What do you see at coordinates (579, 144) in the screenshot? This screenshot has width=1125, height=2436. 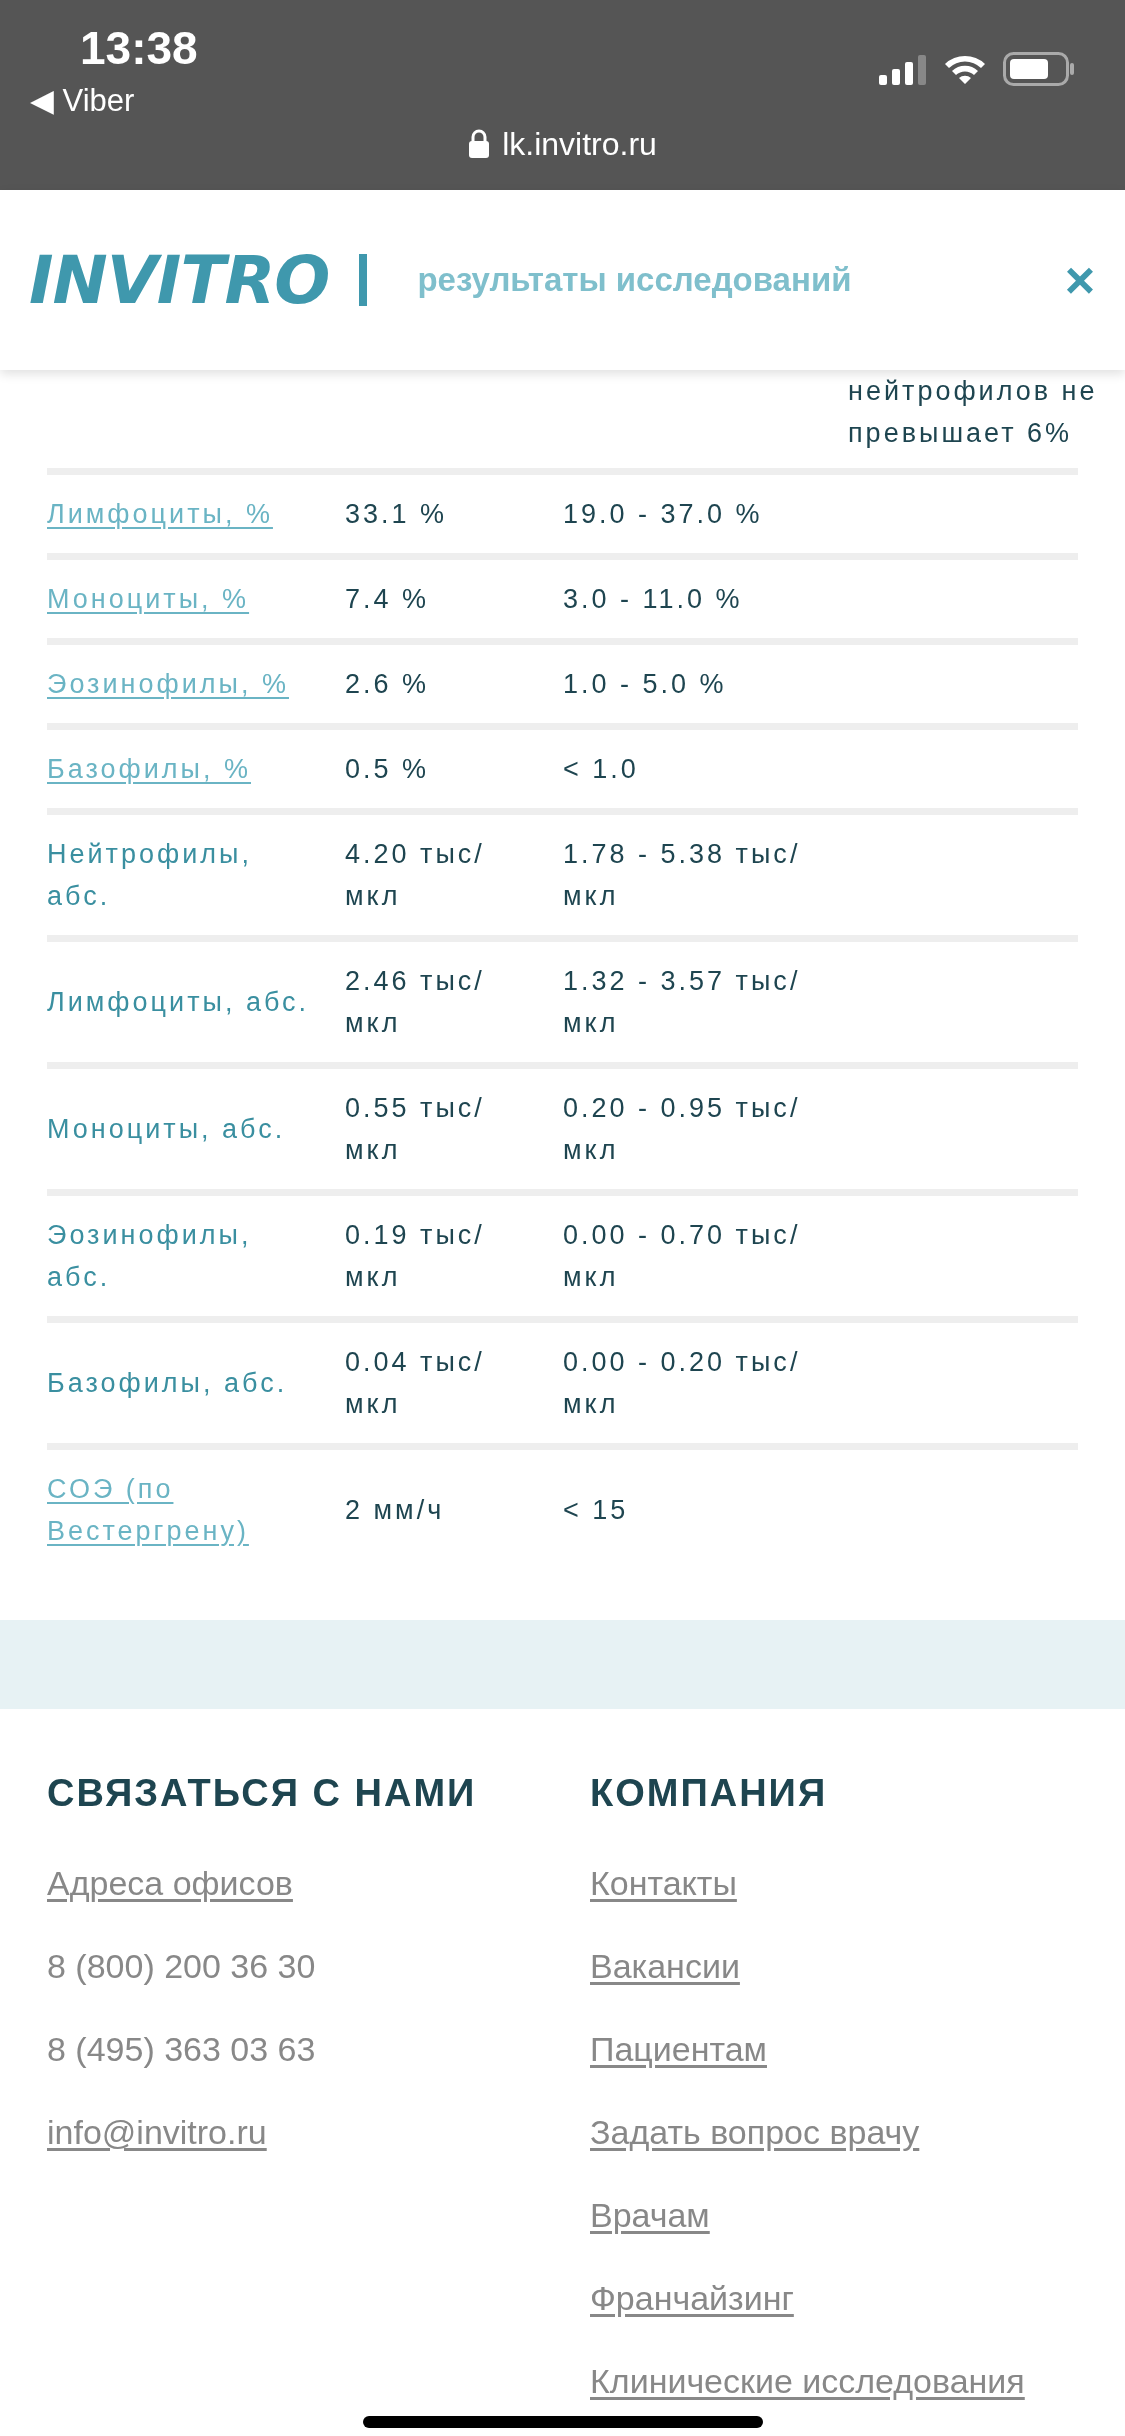 I see `page-url: lk.invitro.ru` at bounding box center [579, 144].